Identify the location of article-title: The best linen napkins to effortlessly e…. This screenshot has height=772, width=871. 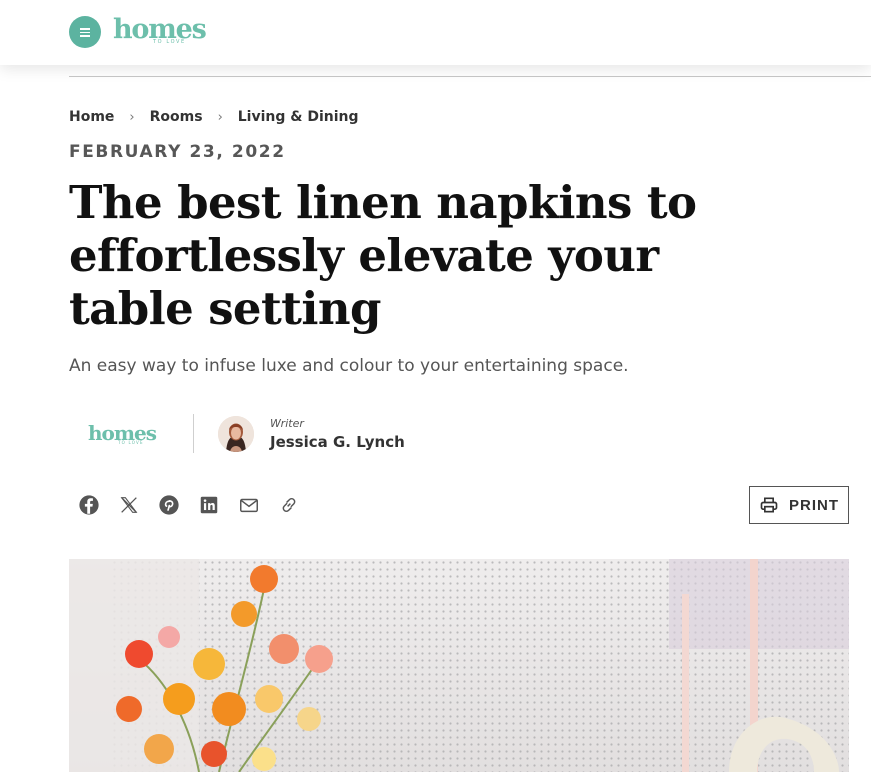
(383, 255).